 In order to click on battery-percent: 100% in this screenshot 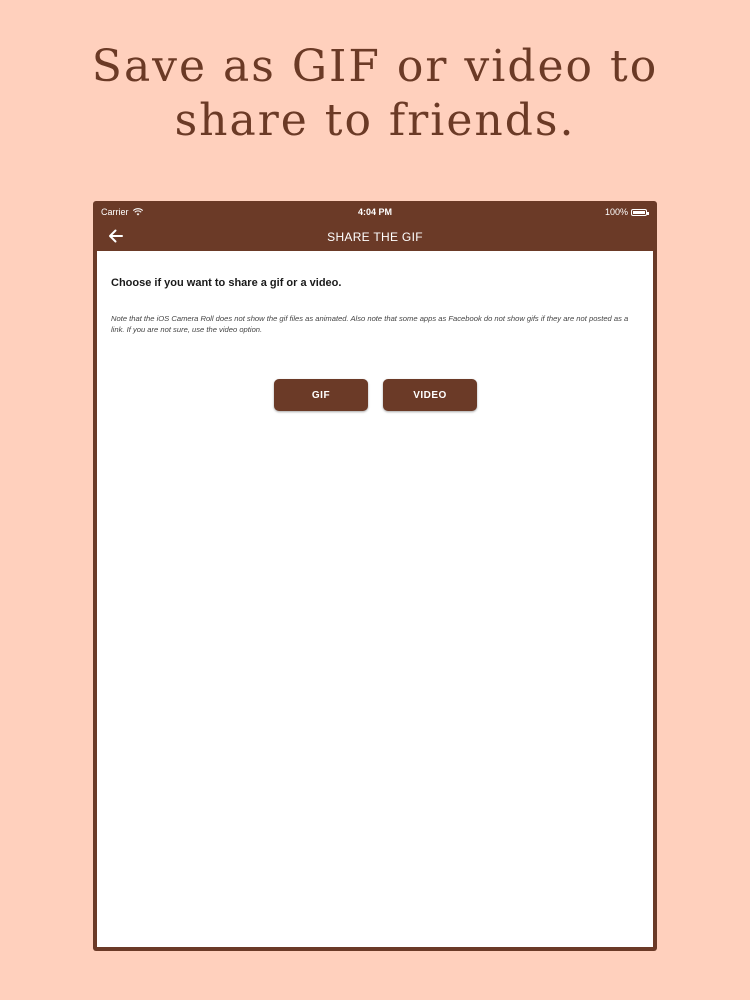, I will do `click(616, 212)`.